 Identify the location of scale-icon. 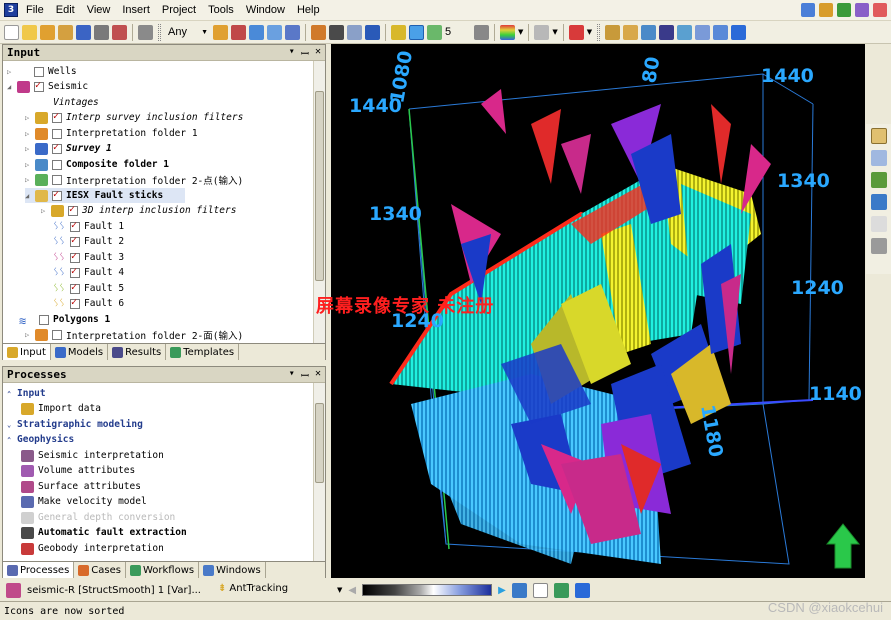
(481, 32).